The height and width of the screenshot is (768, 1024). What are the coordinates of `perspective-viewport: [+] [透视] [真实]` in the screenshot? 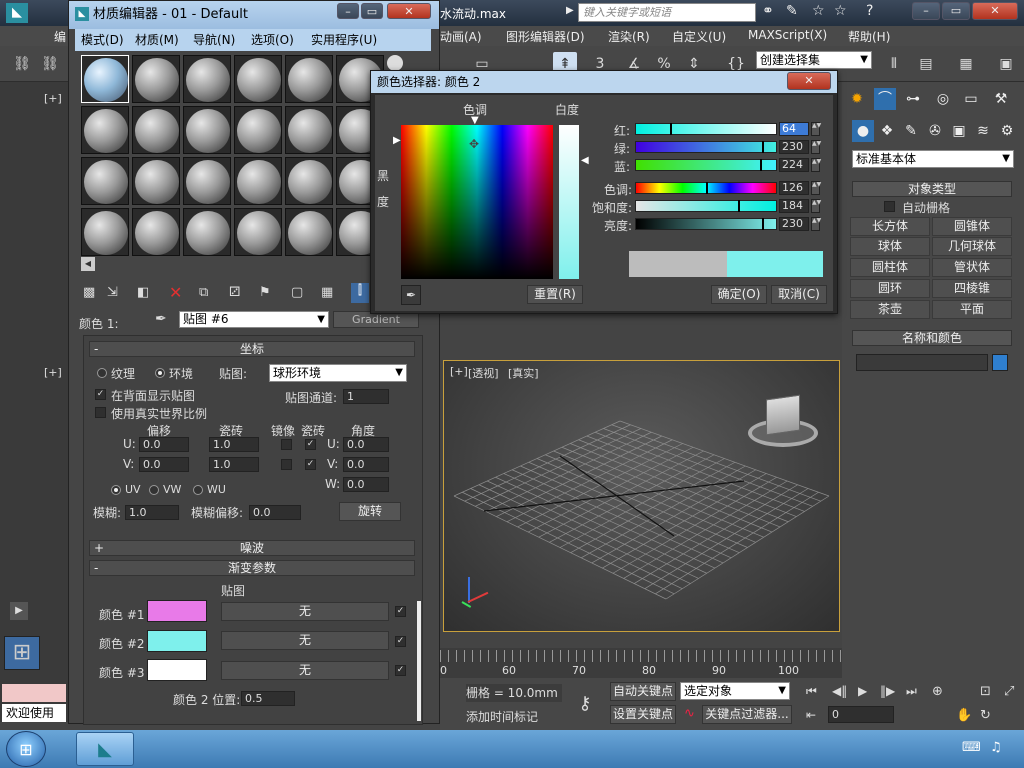 It's located at (641, 496).